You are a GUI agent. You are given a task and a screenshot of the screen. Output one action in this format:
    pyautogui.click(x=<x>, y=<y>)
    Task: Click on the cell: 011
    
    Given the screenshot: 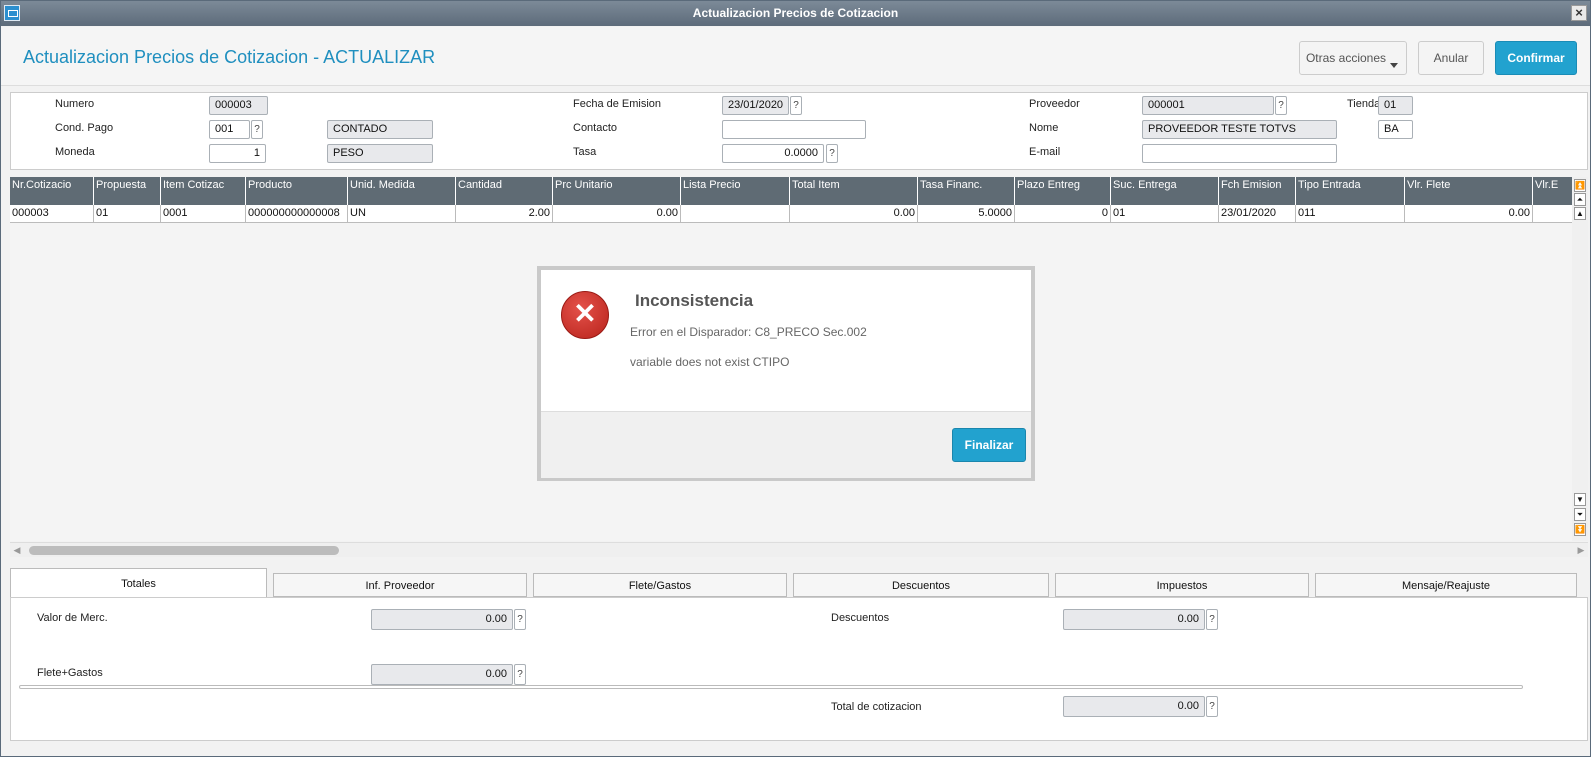 What is the action you would take?
    pyautogui.click(x=1350, y=213)
    